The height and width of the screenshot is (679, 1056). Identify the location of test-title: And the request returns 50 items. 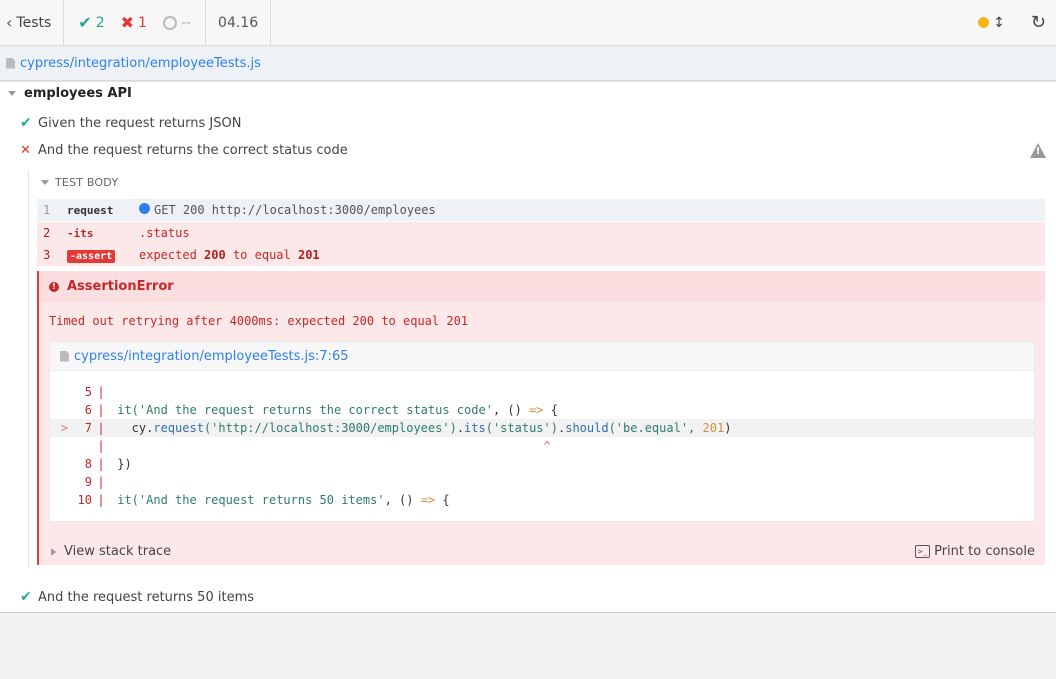
(146, 597).